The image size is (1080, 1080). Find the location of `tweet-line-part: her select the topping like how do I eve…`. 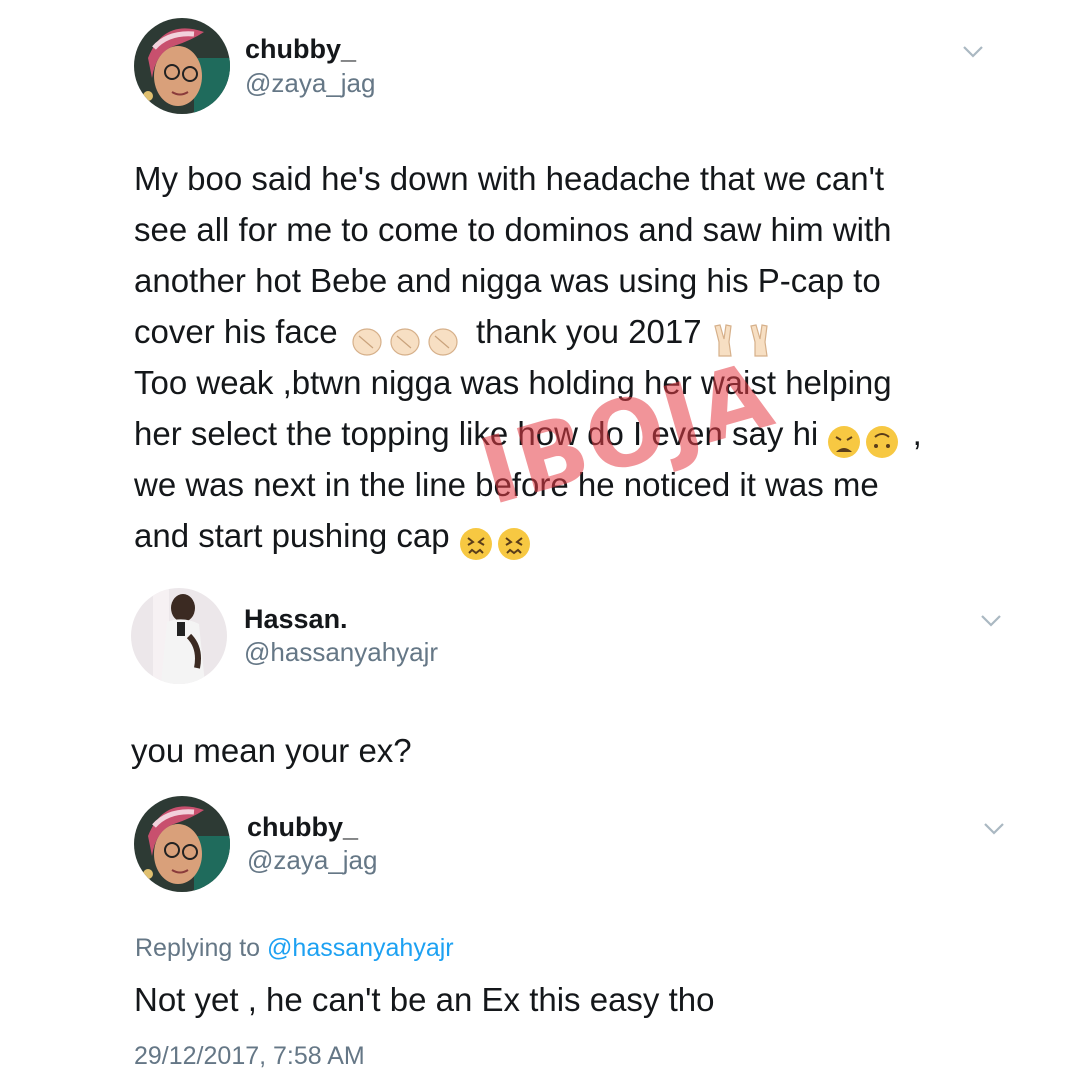

tweet-line-part: her select the topping like how do I eve… is located at coordinates (476, 433).